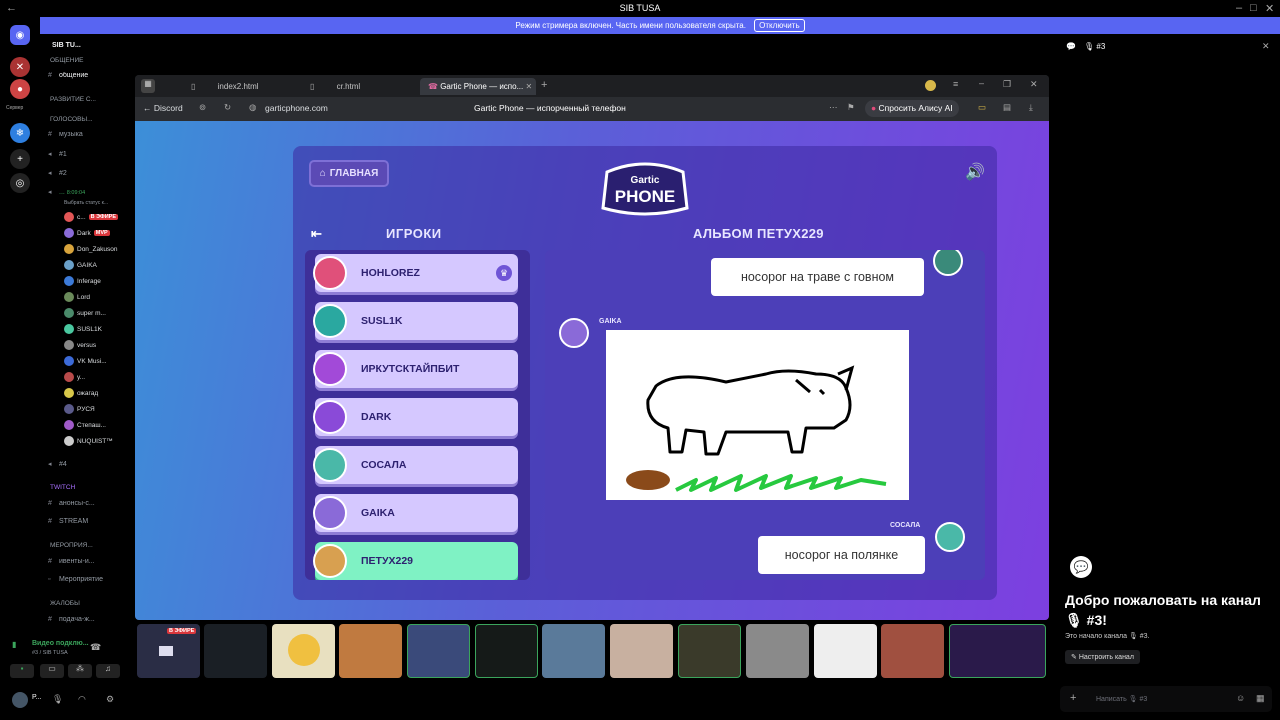 This screenshot has height=720, width=1280. What do you see at coordinates (202, 107) in the screenshot?
I see `shield-icon: ⊚` at bounding box center [202, 107].